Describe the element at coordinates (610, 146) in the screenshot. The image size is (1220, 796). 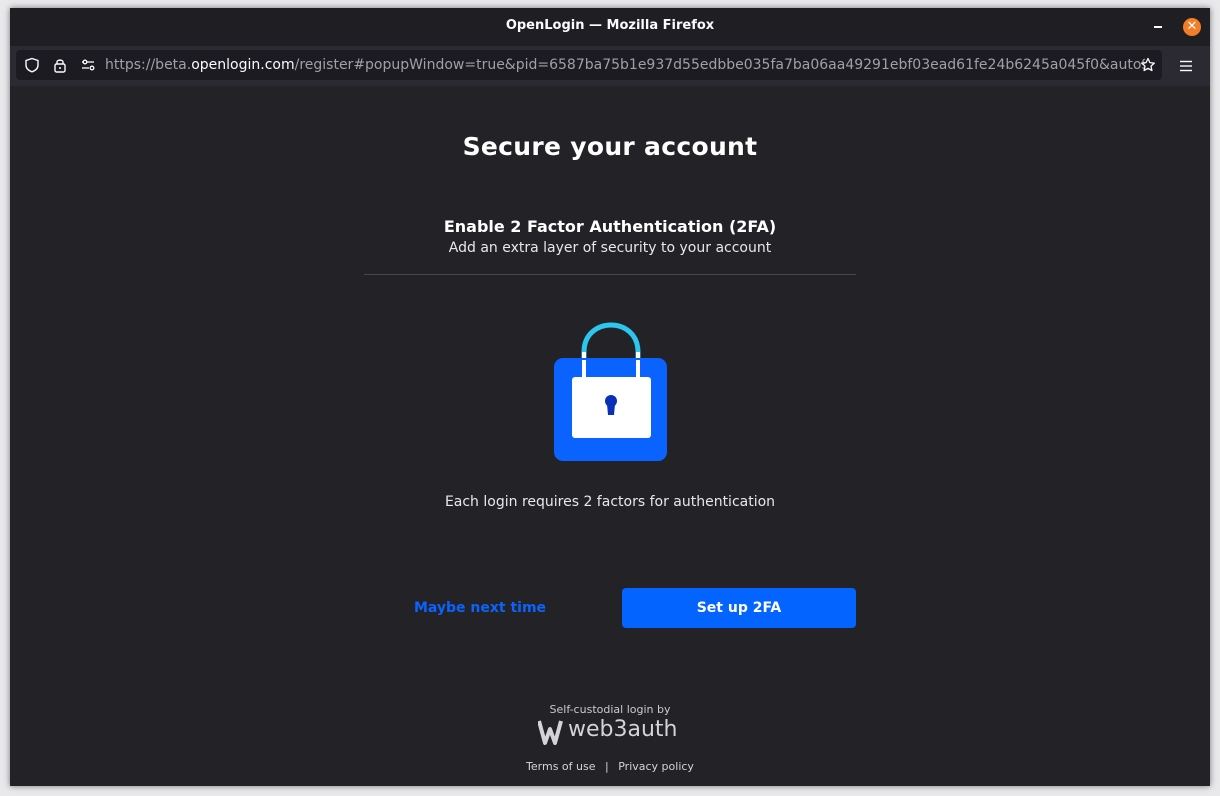
I see `page-title: Secure your account` at that location.